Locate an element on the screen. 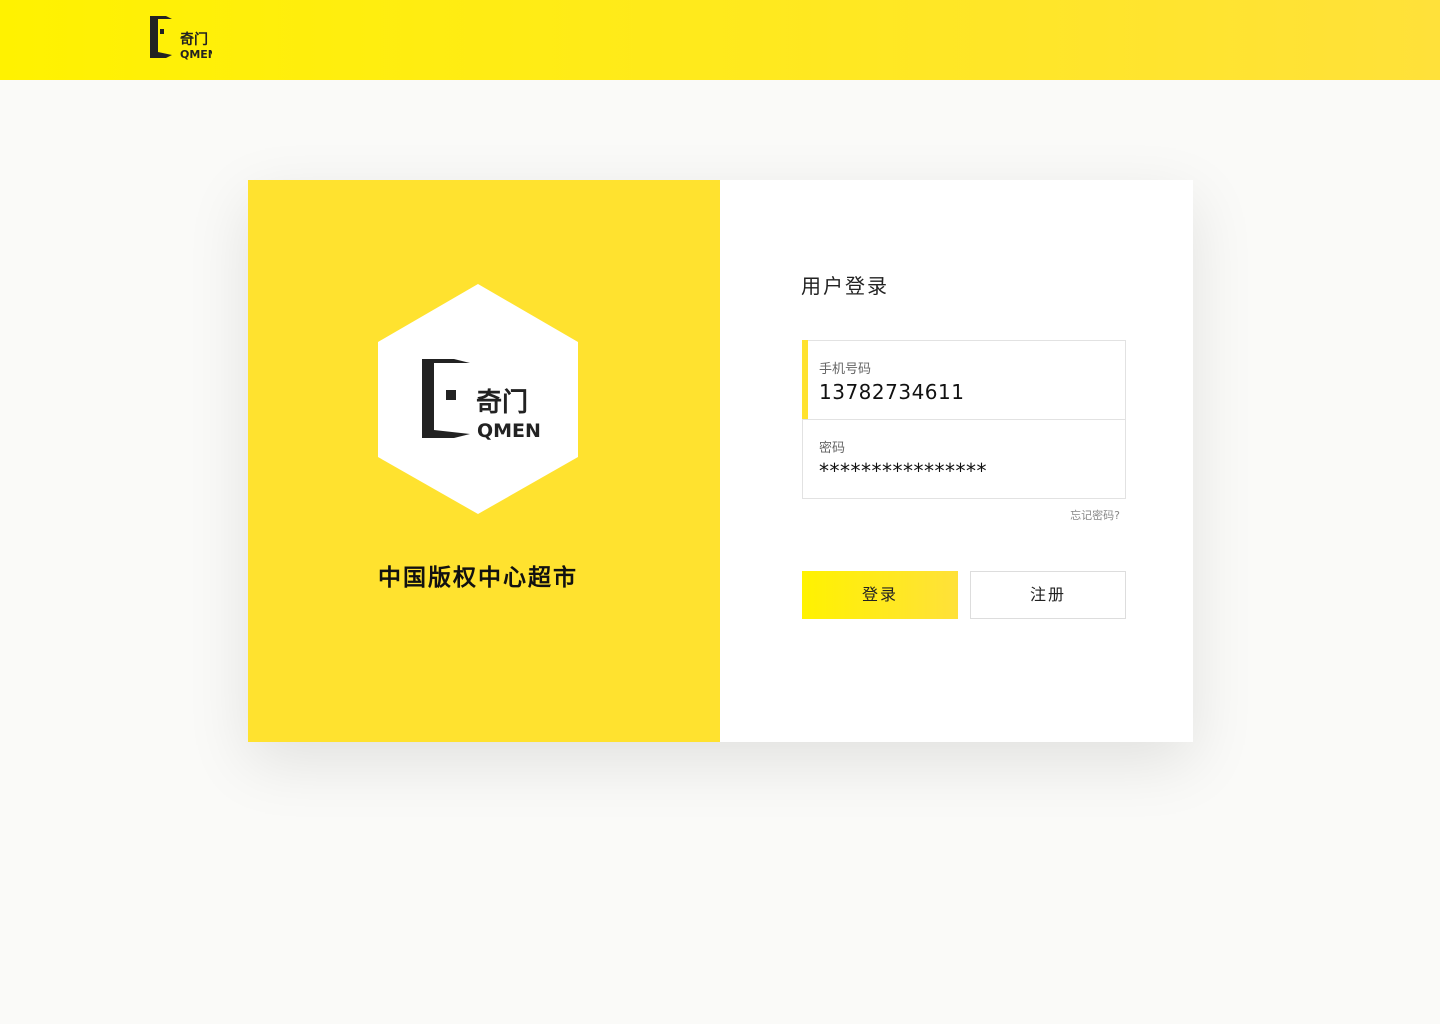  qmen-logo: 奇门 QMEN is located at coordinates (181, 38).